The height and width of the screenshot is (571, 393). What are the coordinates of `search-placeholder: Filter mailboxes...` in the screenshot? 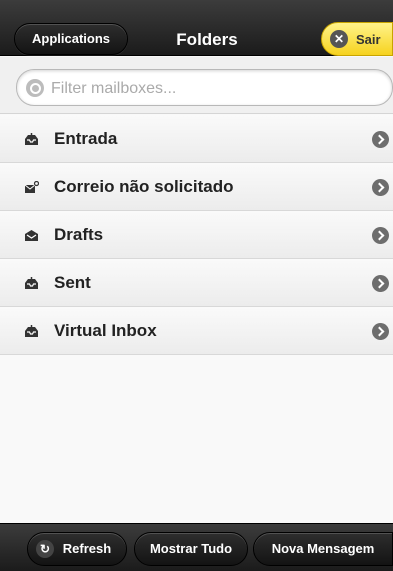 It's located at (114, 88).